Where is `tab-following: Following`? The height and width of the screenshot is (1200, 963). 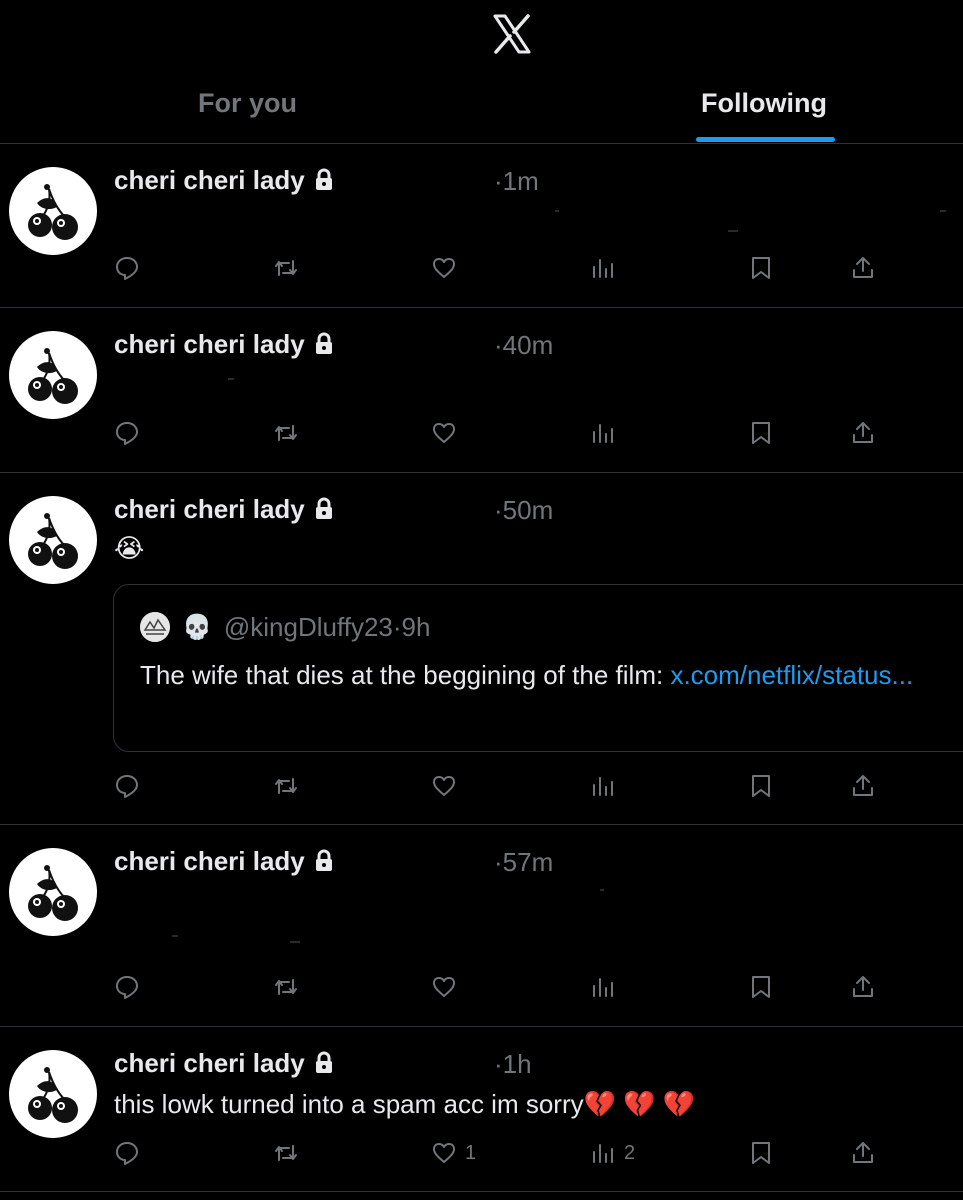
tab-following: Following is located at coordinates (764, 108).